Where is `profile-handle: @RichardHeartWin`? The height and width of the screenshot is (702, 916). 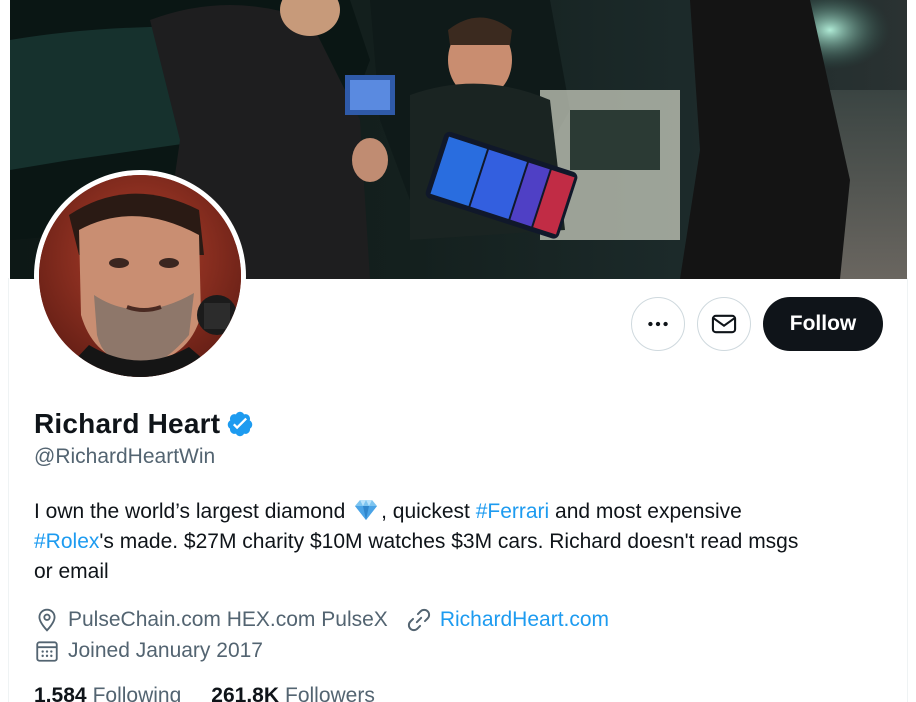 profile-handle: @RichardHeartWin is located at coordinates (125, 456).